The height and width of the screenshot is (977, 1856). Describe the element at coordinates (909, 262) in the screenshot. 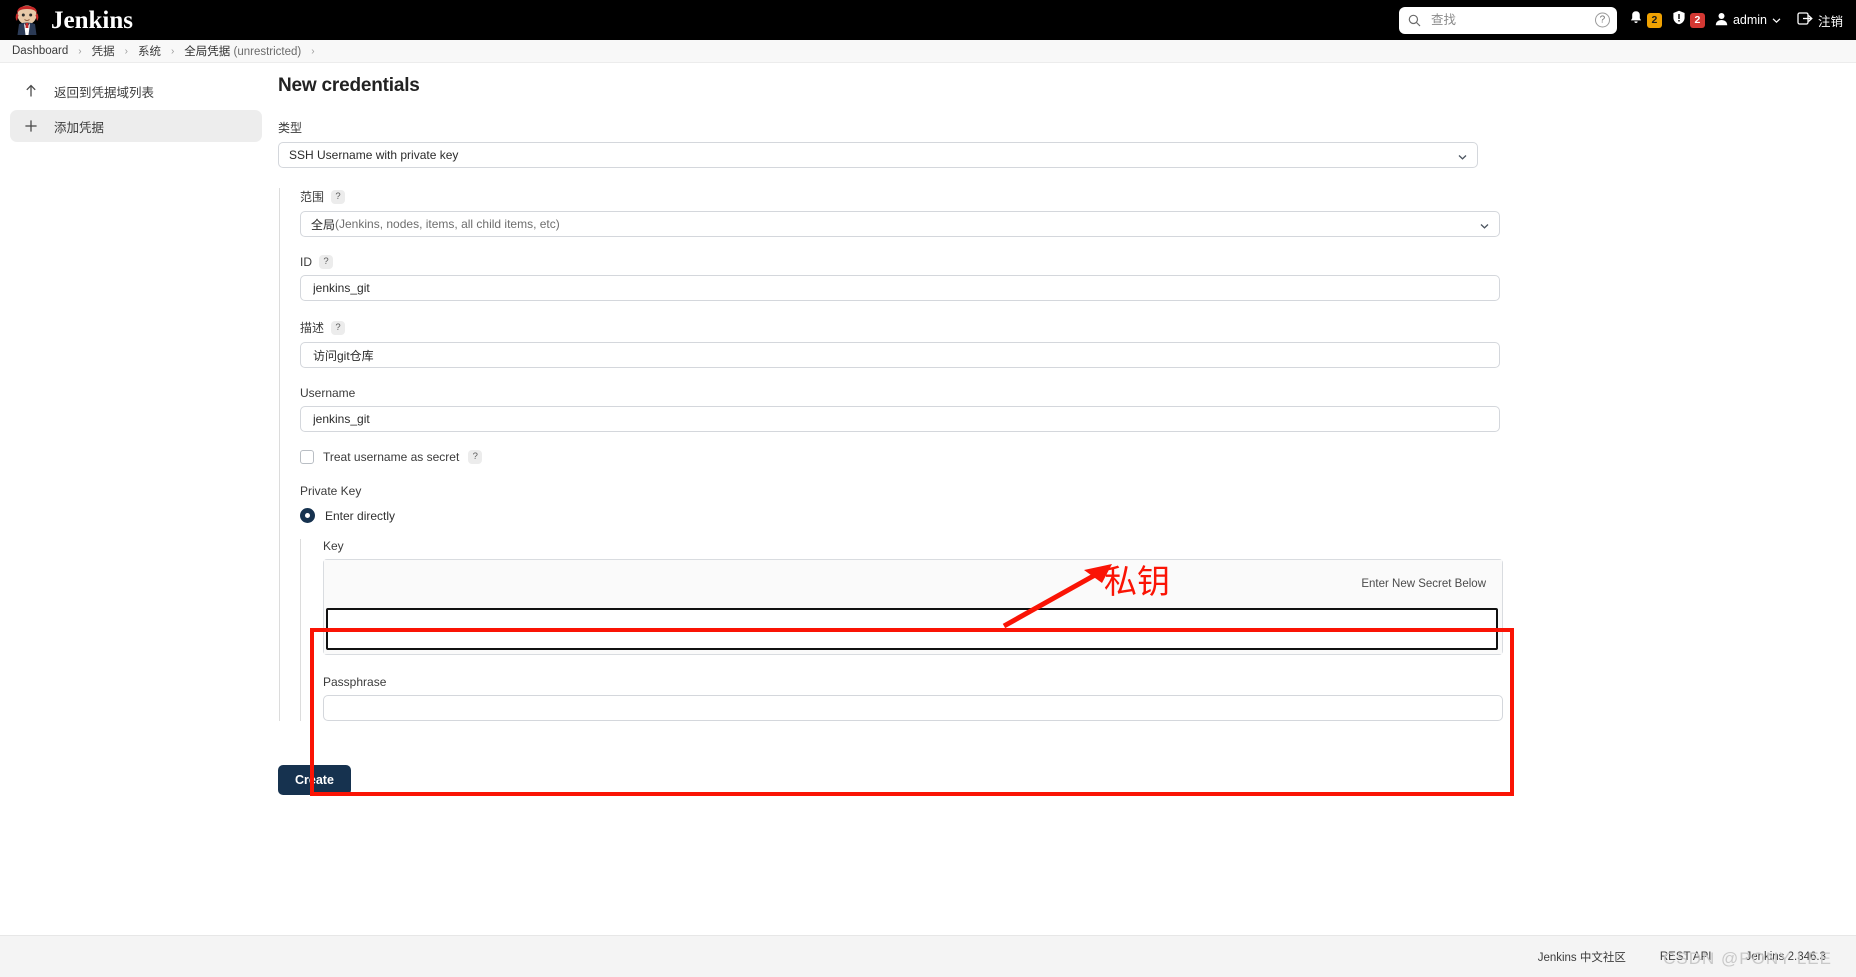

I see `id-label: ID ?` at that location.